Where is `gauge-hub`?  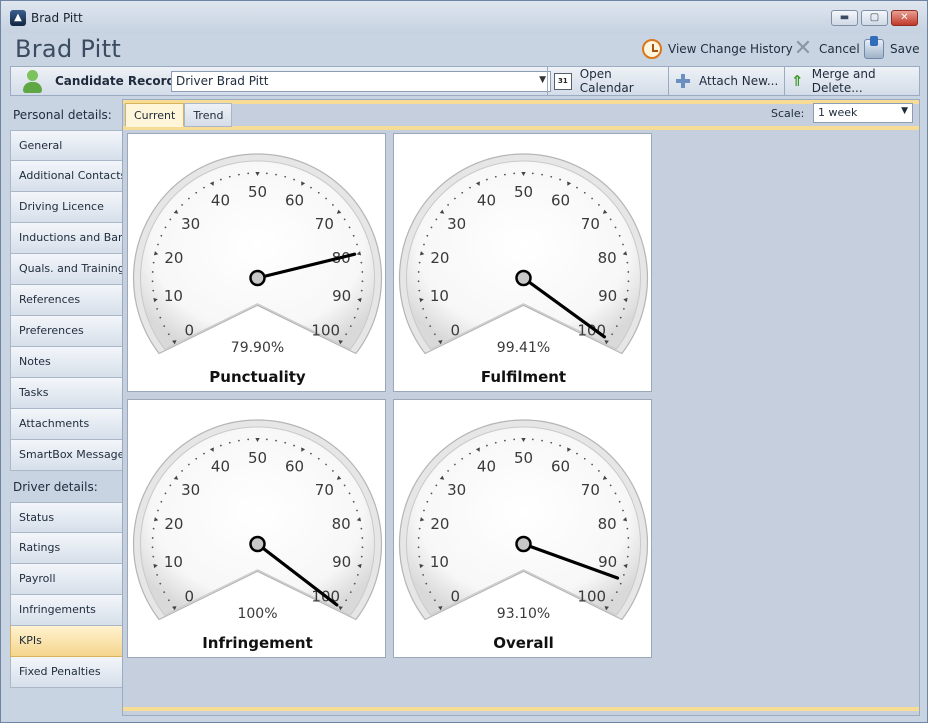 gauge-hub is located at coordinates (257, 278).